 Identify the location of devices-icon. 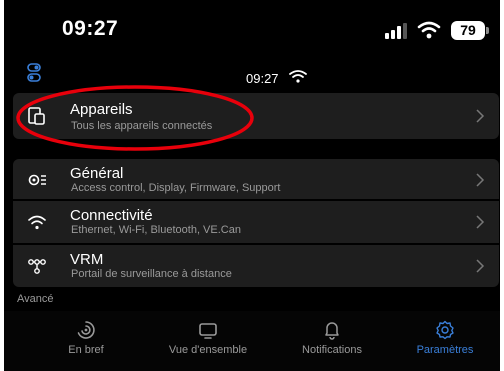
(36, 116).